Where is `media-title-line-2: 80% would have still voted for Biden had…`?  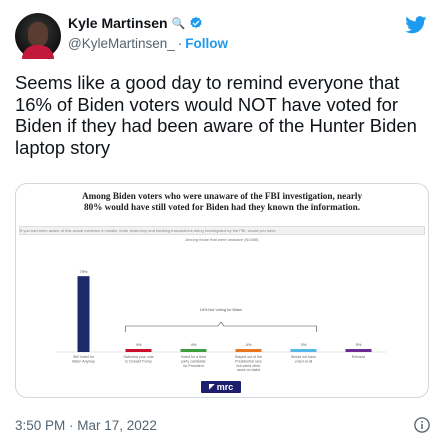 media-title-line-2: 80% would have still voted for Biden had… is located at coordinates (222, 207).